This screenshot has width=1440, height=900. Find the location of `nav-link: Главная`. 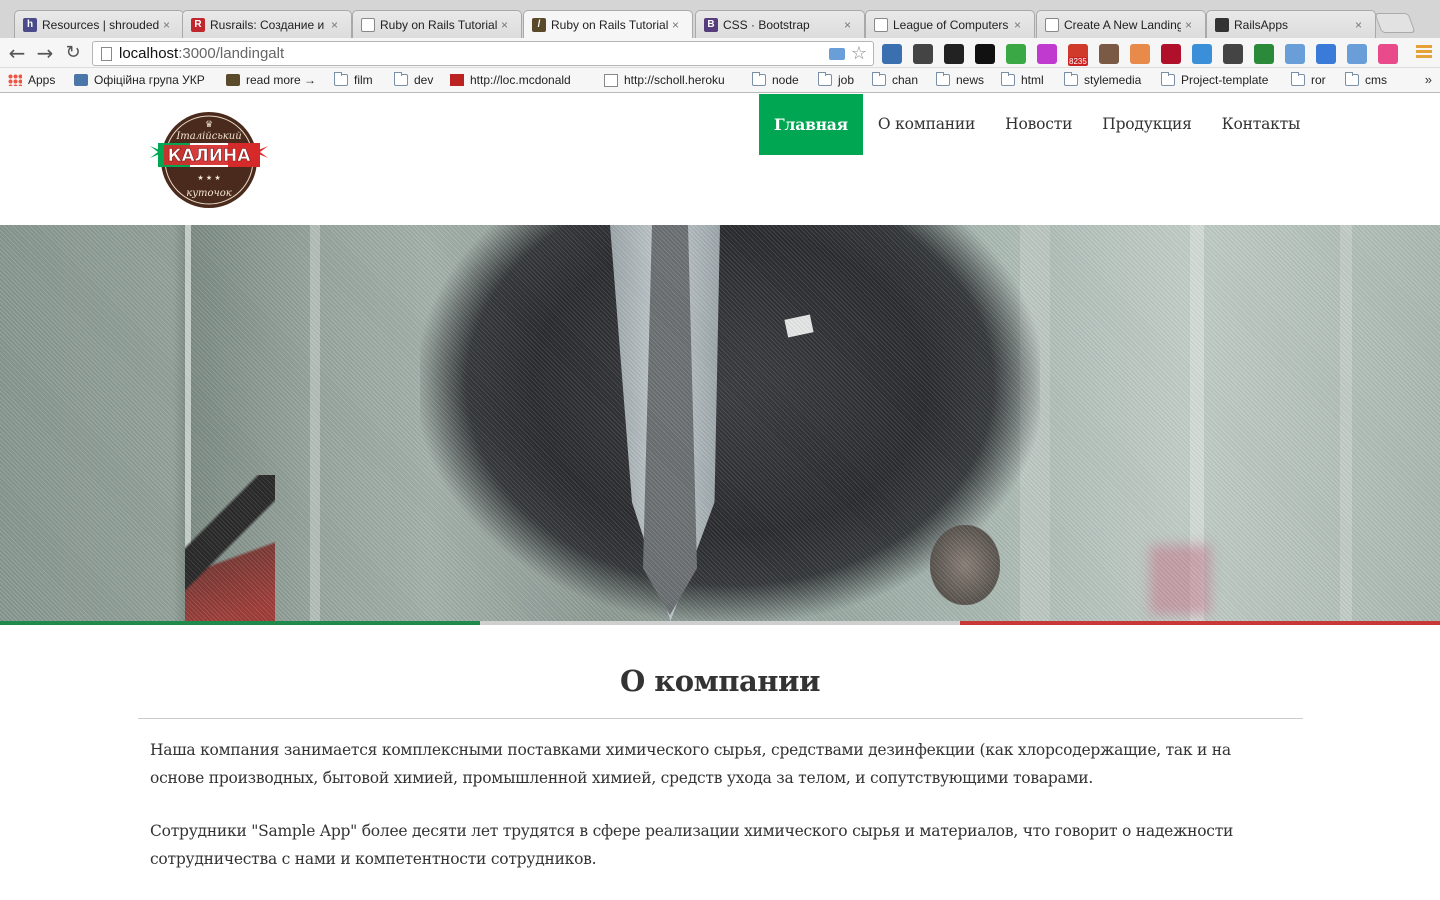

nav-link: Главная is located at coordinates (811, 124).